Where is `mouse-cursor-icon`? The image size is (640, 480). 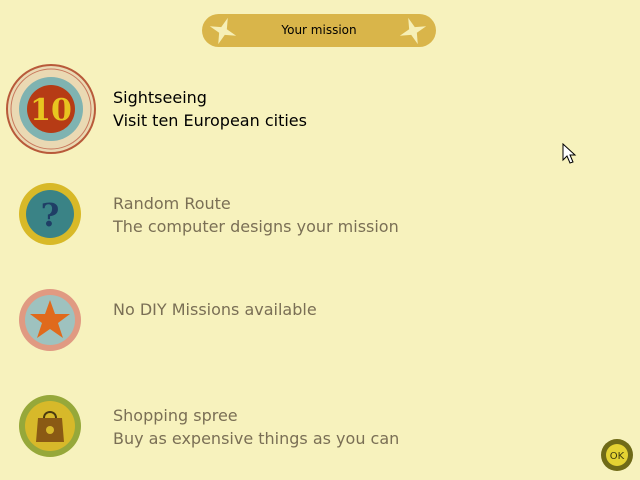
mouse-cursor-icon is located at coordinates (569, 153).